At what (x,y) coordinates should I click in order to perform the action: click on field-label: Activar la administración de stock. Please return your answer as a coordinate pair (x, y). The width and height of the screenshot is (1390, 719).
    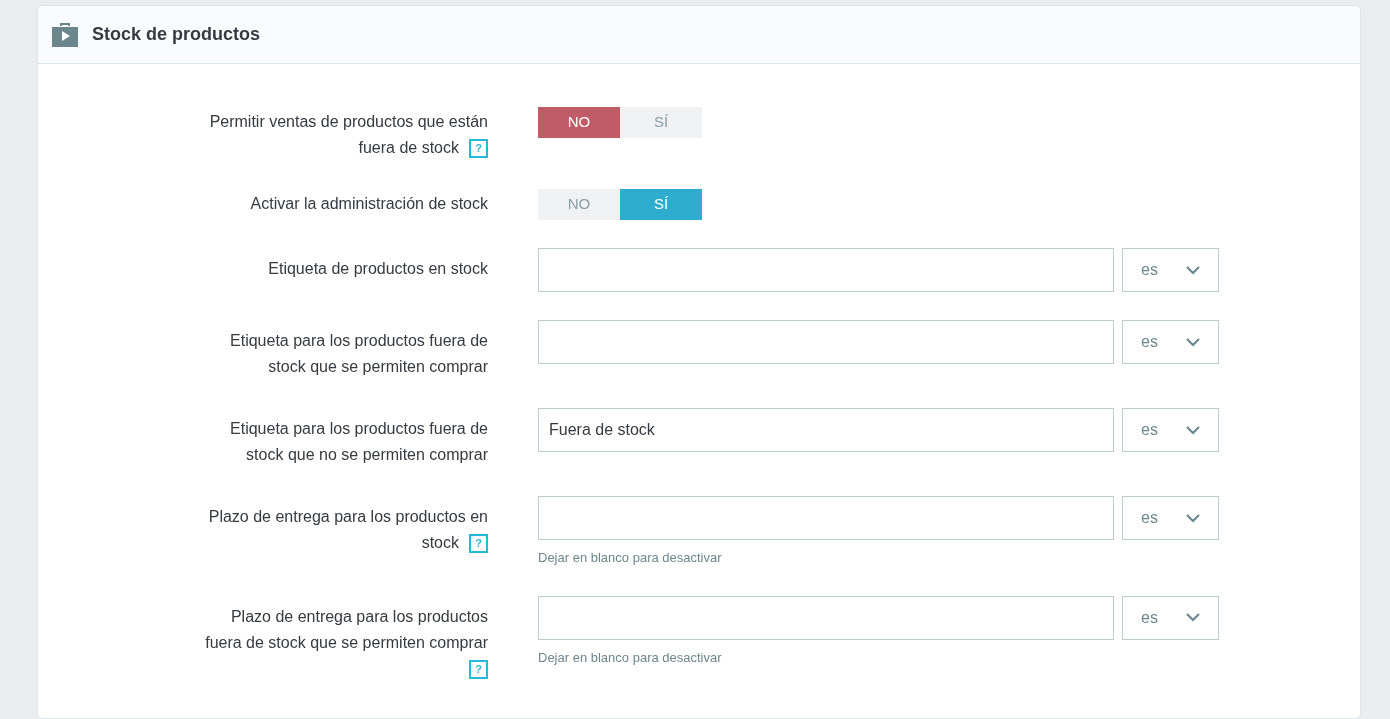
    Looking at the image, I should click on (368, 204).